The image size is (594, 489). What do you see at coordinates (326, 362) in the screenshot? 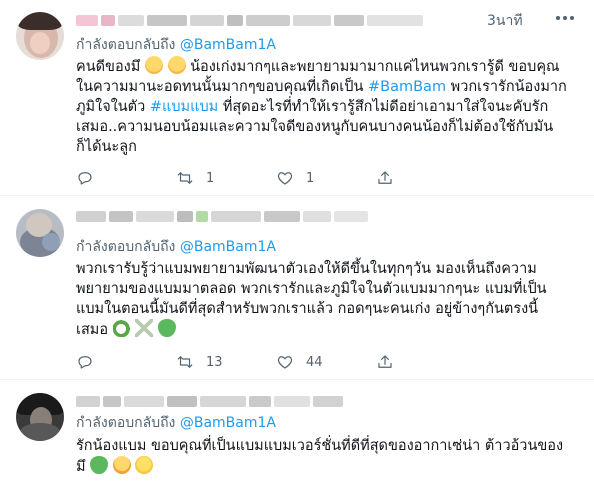
I see `like-button: 44` at bounding box center [326, 362].